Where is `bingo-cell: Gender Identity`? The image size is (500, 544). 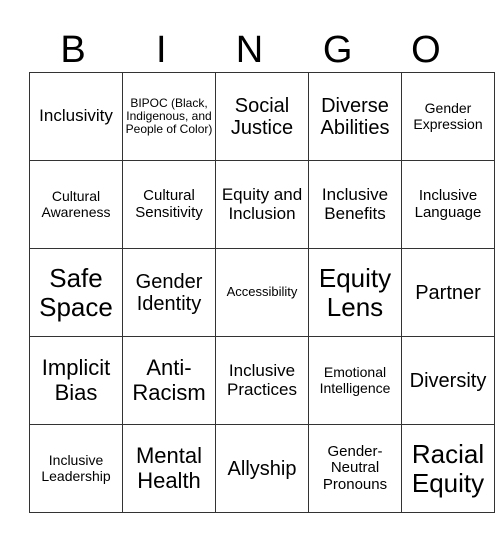
bingo-cell: Gender Identity is located at coordinates (169, 292).